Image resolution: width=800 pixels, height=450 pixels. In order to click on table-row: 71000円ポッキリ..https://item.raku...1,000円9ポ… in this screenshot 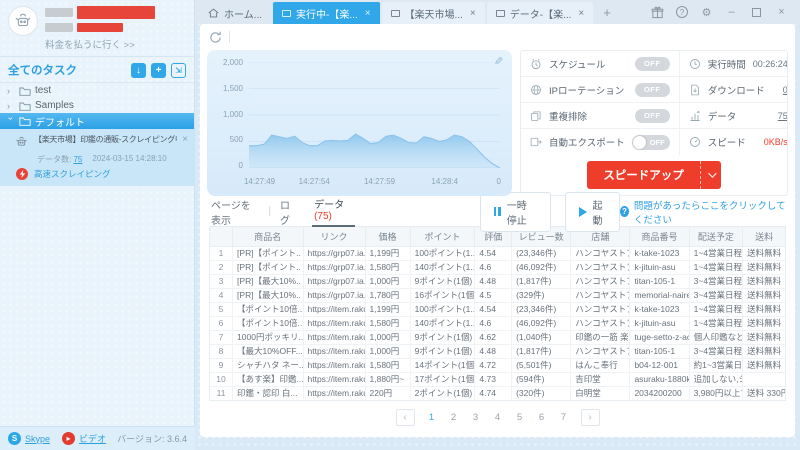, I will do `click(497, 337)`.